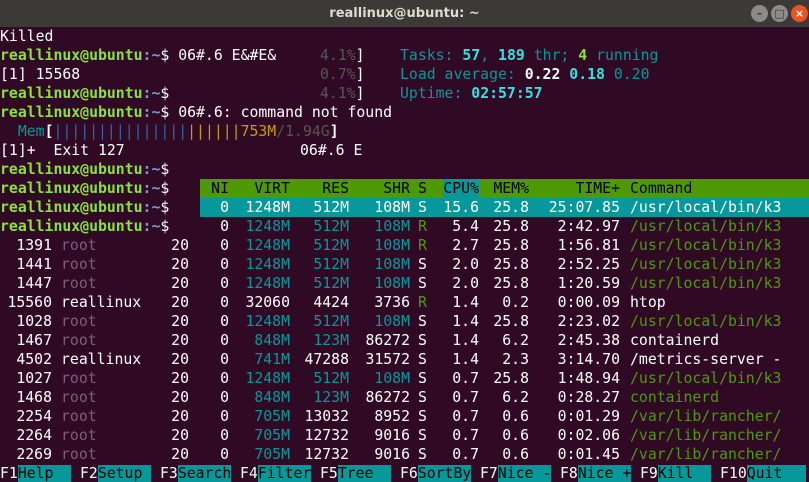  I want to click on fkey-number: F8, so click(569, 473).